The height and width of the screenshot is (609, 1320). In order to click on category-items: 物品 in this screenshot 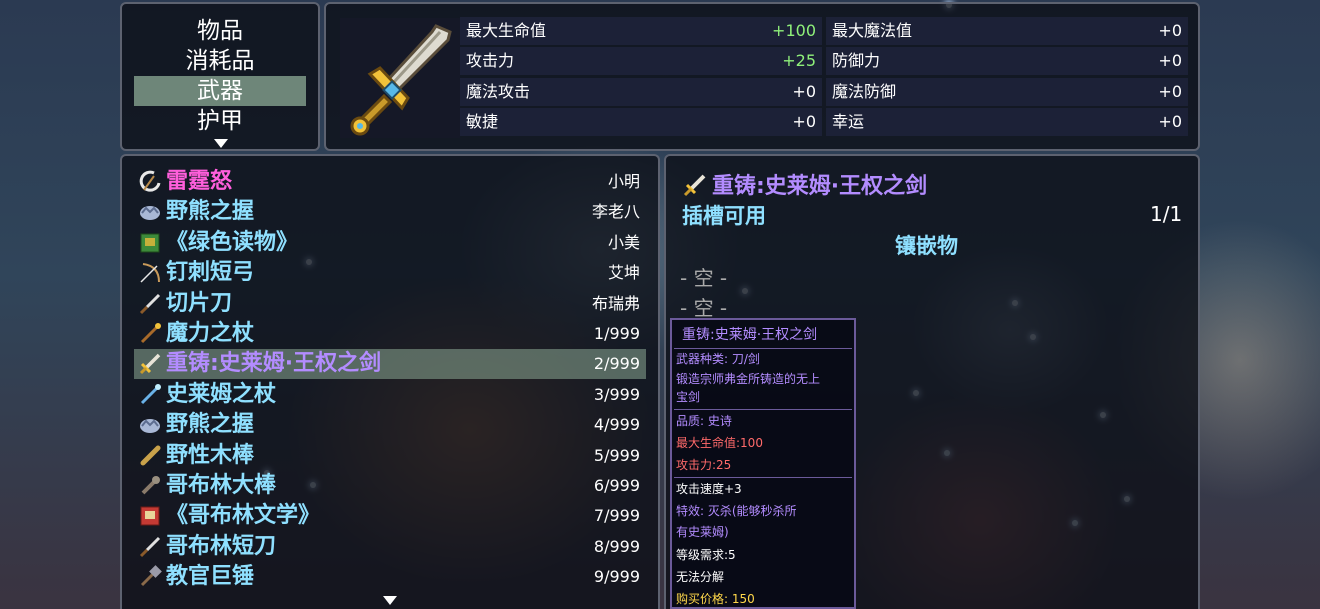, I will do `click(220, 31)`.